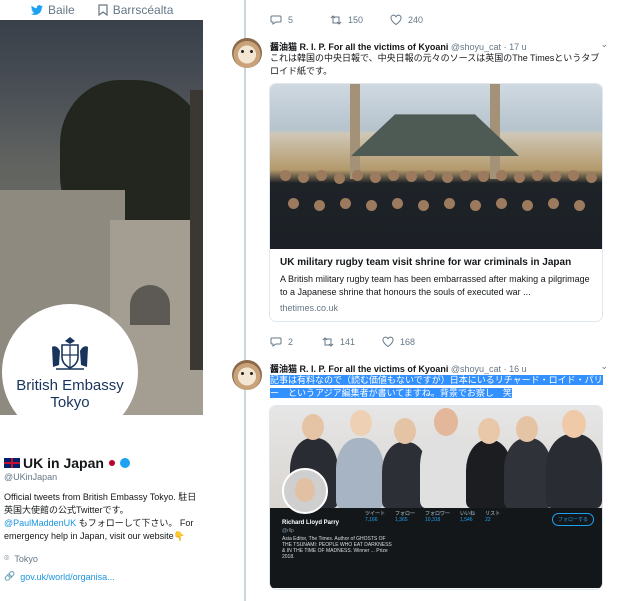 This screenshot has width=629, height=601. I want to click on tweet-actions: 5 150 240, so click(360, 20).